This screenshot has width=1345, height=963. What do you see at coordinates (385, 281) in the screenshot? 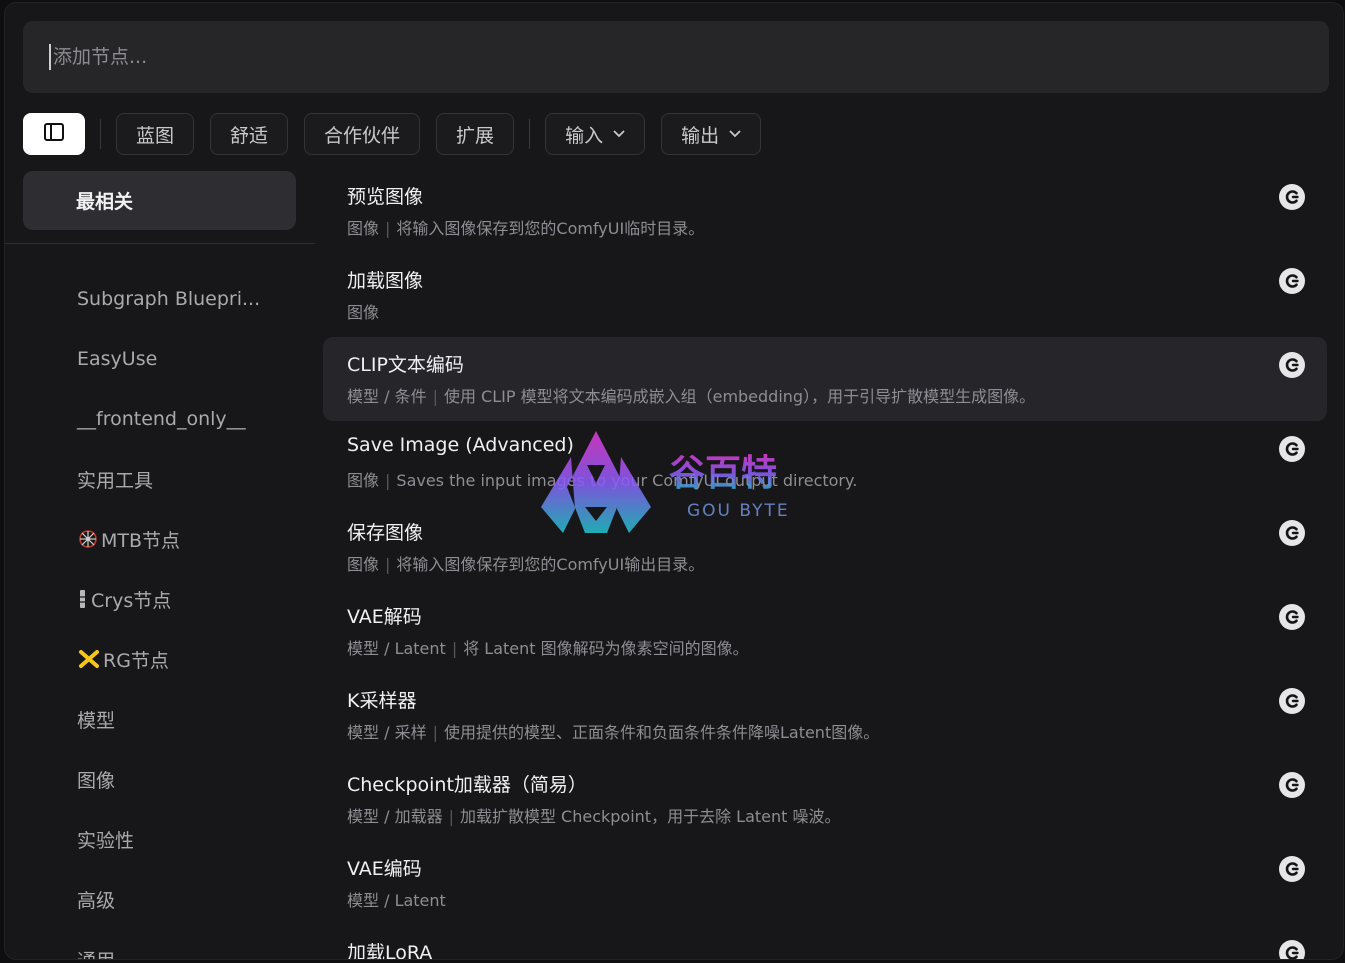
I see `node-title: 加载图像` at bounding box center [385, 281].